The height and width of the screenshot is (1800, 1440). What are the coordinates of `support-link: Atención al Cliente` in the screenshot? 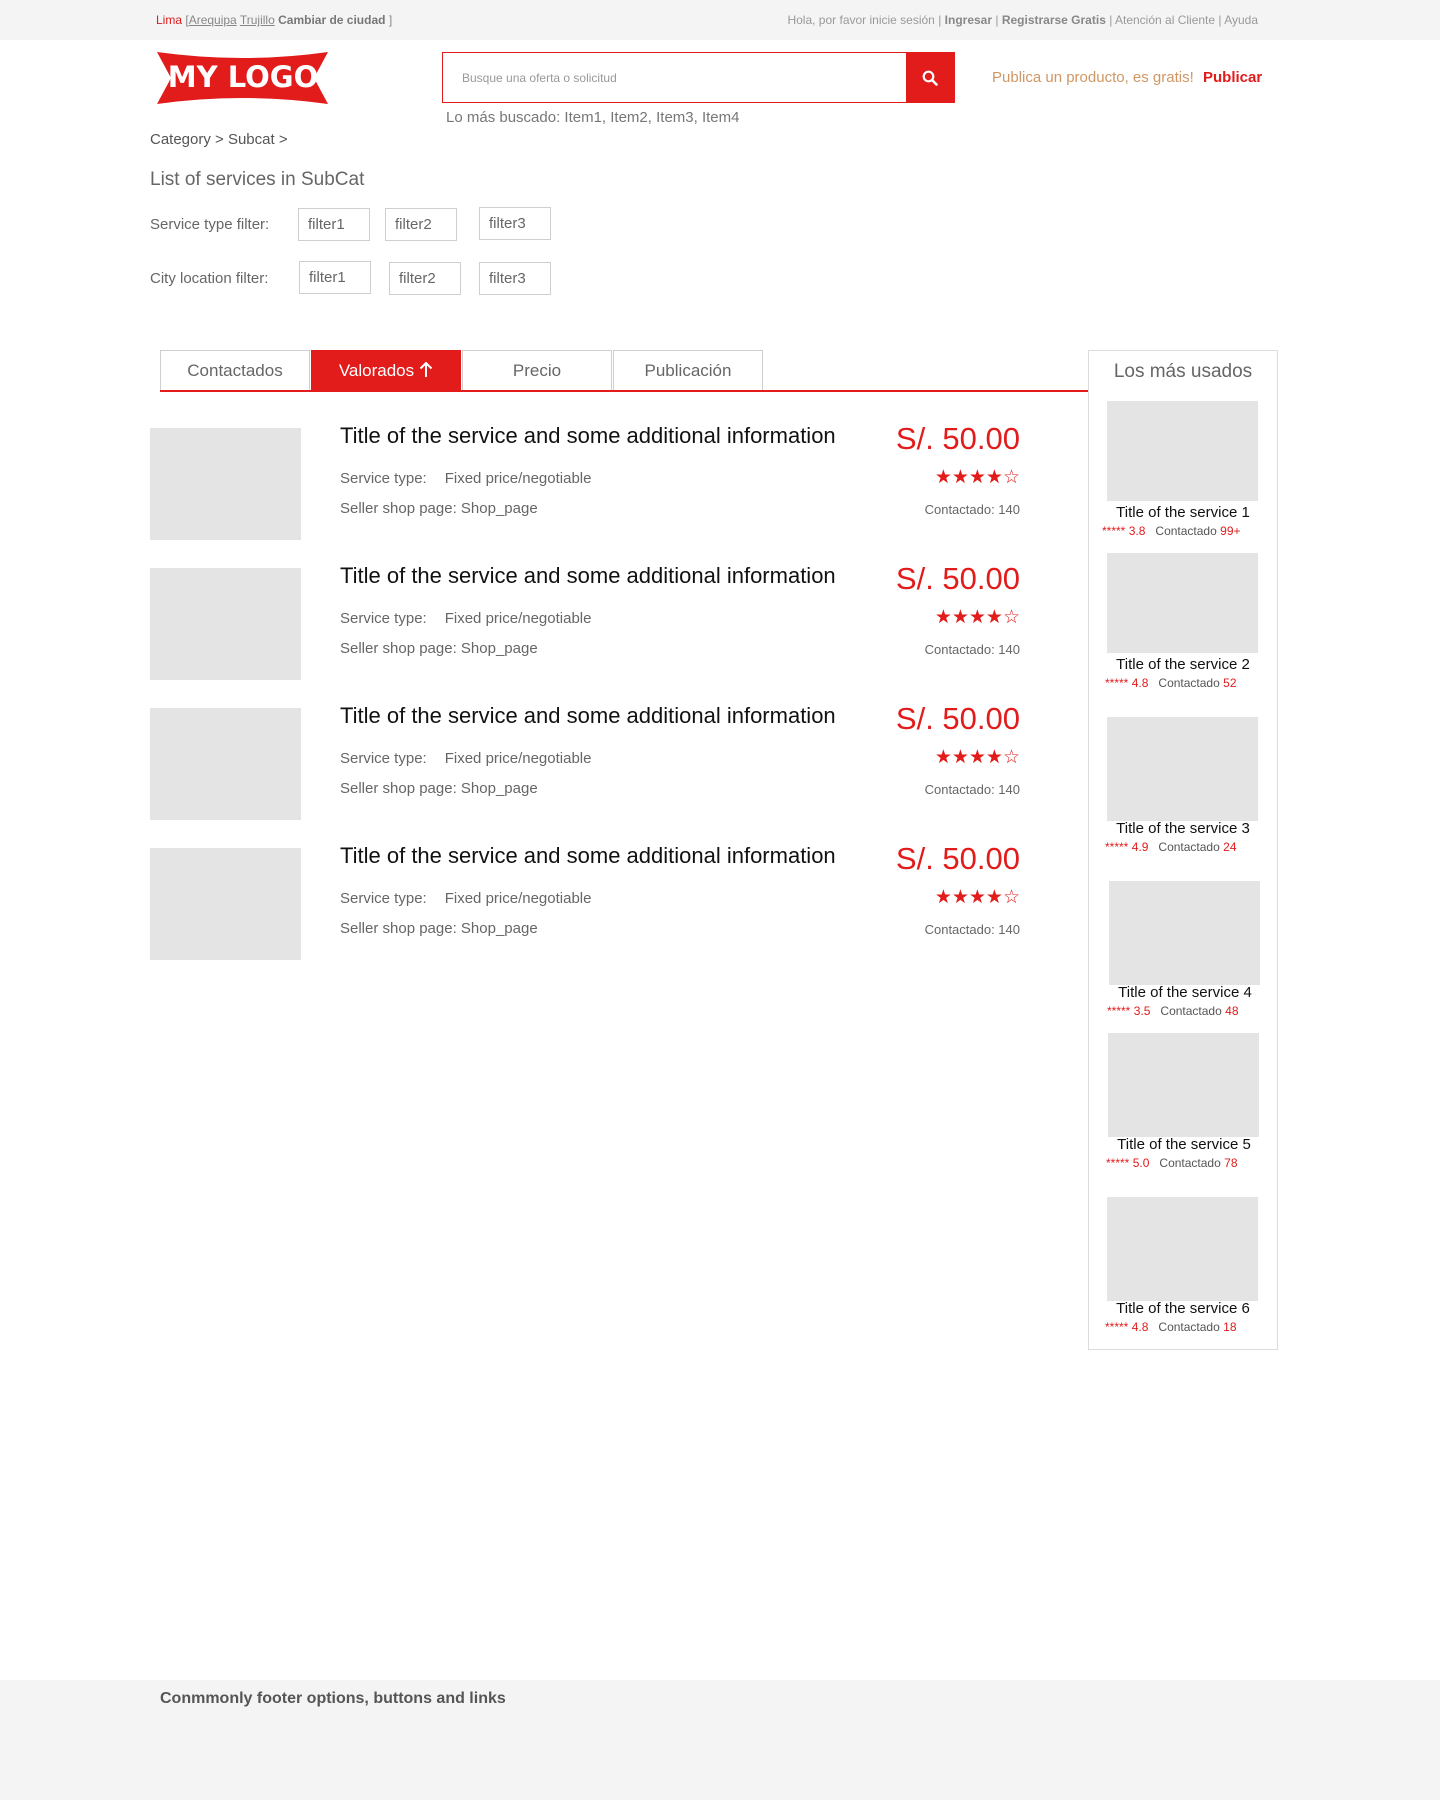 It's located at (1165, 20).